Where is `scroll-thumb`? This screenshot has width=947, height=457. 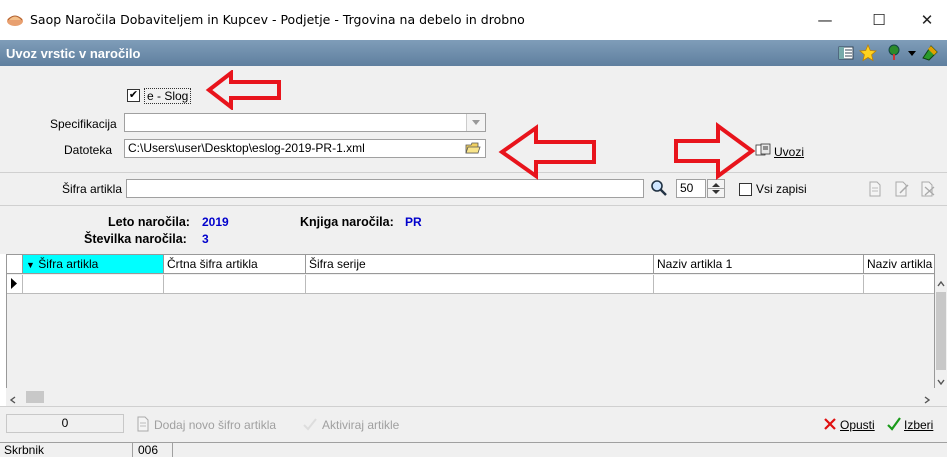 scroll-thumb is located at coordinates (941, 331).